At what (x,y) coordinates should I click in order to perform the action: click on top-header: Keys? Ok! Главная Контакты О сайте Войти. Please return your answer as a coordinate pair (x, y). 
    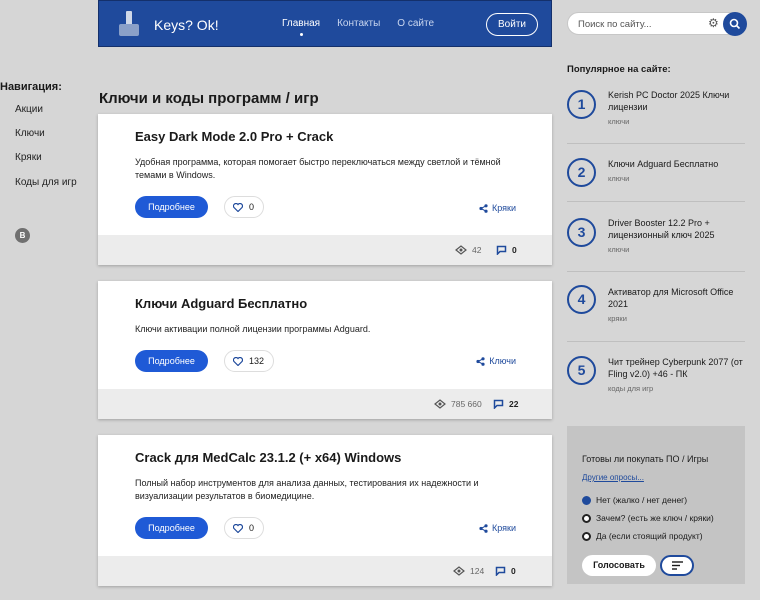
    Looking at the image, I should click on (325, 23).